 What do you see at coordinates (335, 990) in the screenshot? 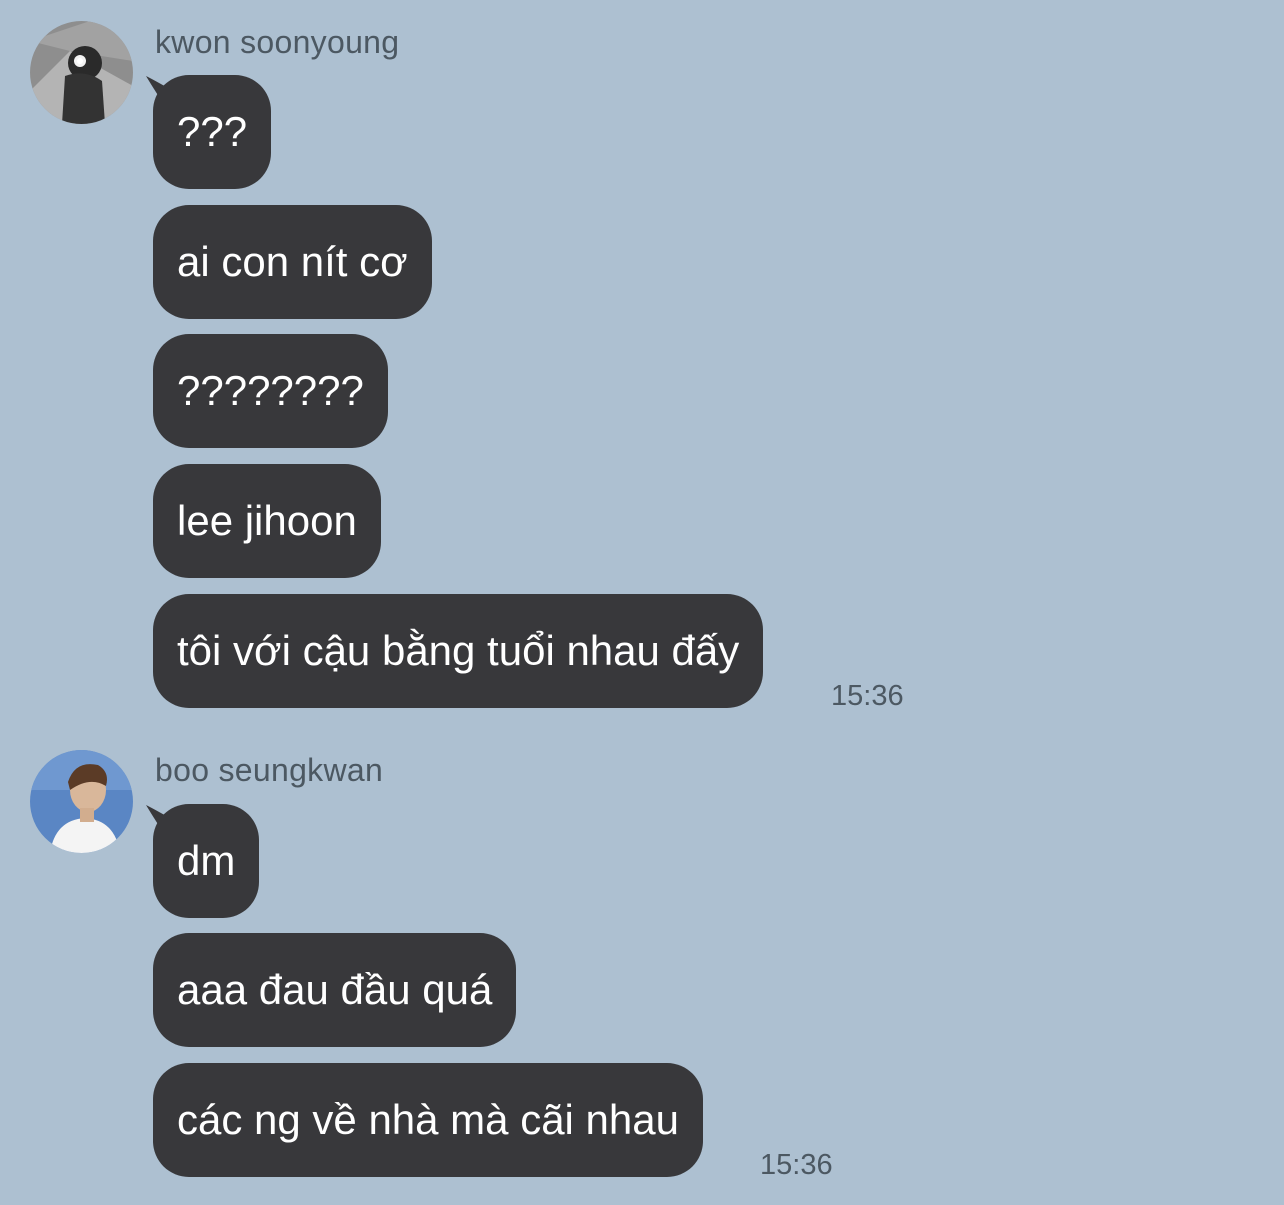
I see `message-bubble: aaa đau đầu quá` at bounding box center [335, 990].